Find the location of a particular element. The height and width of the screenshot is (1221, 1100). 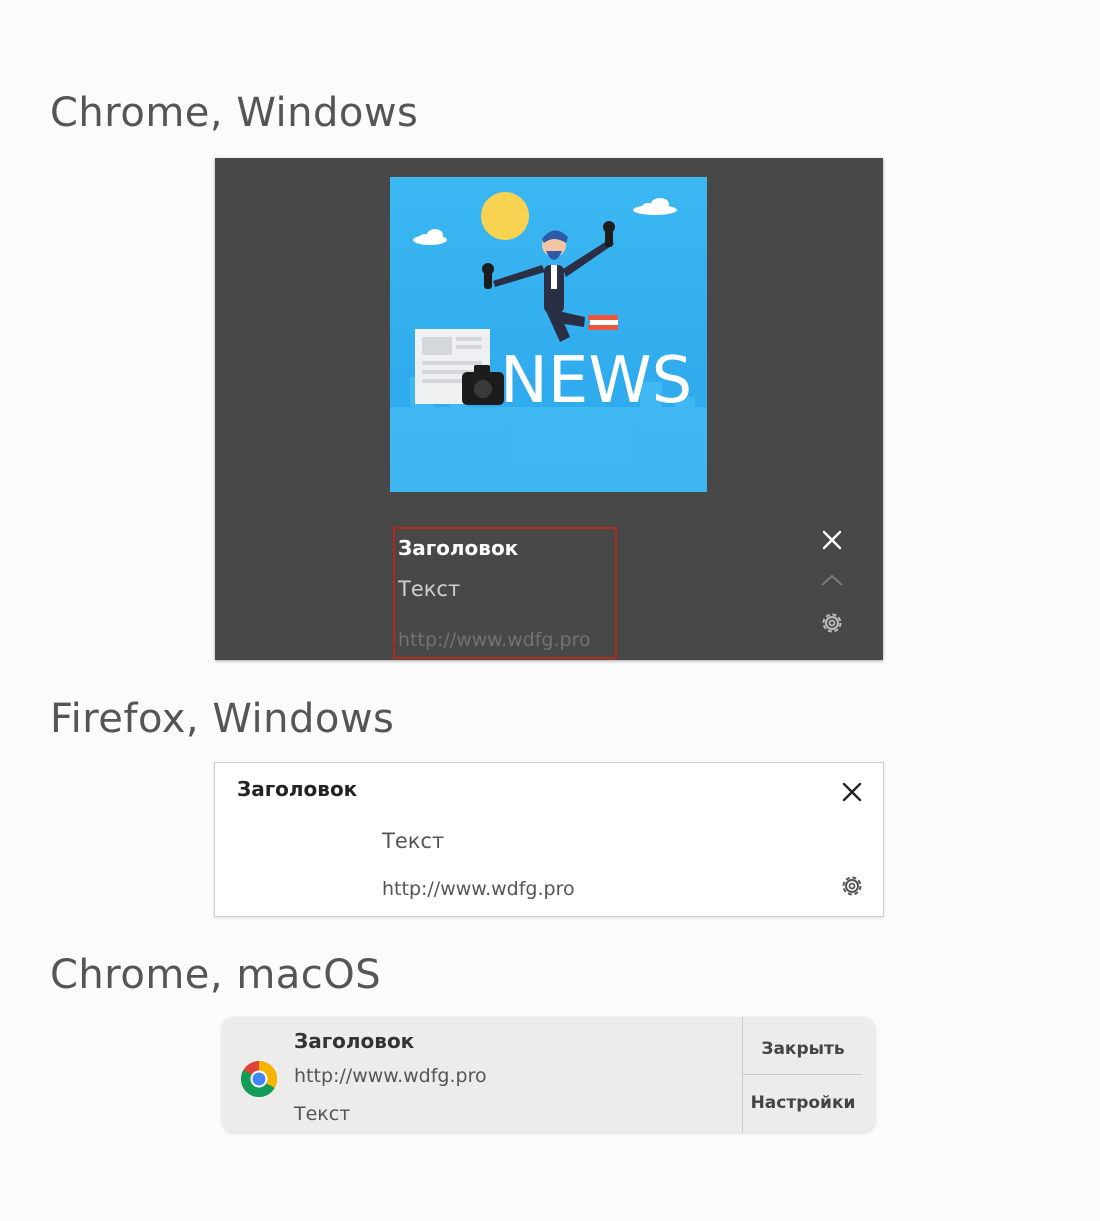

settings-button: Настройки is located at coordinates (803, 1103).